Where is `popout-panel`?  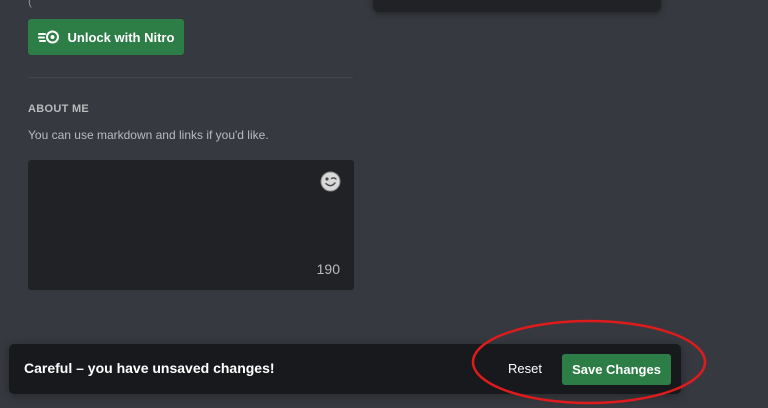 popout-panel is located at coordinates (517, 6).